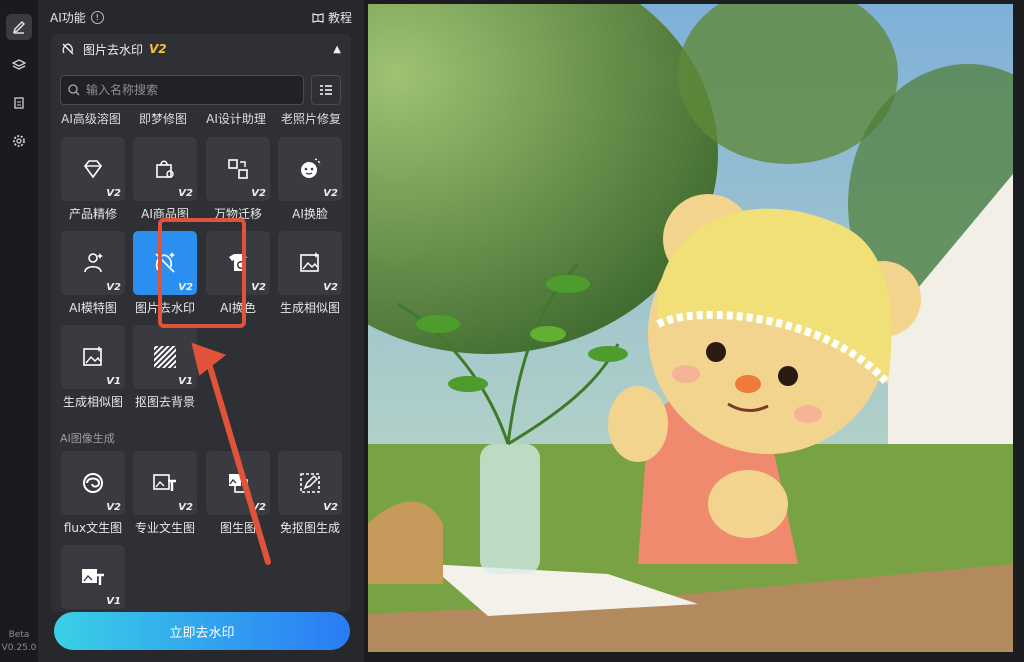 This screenshot has height=662, width=1024. What do you see at coordinates (202, 631) in the screenshot?
I see `remove-watermark-button: 立即去水印` at bounding box center [202, 631].